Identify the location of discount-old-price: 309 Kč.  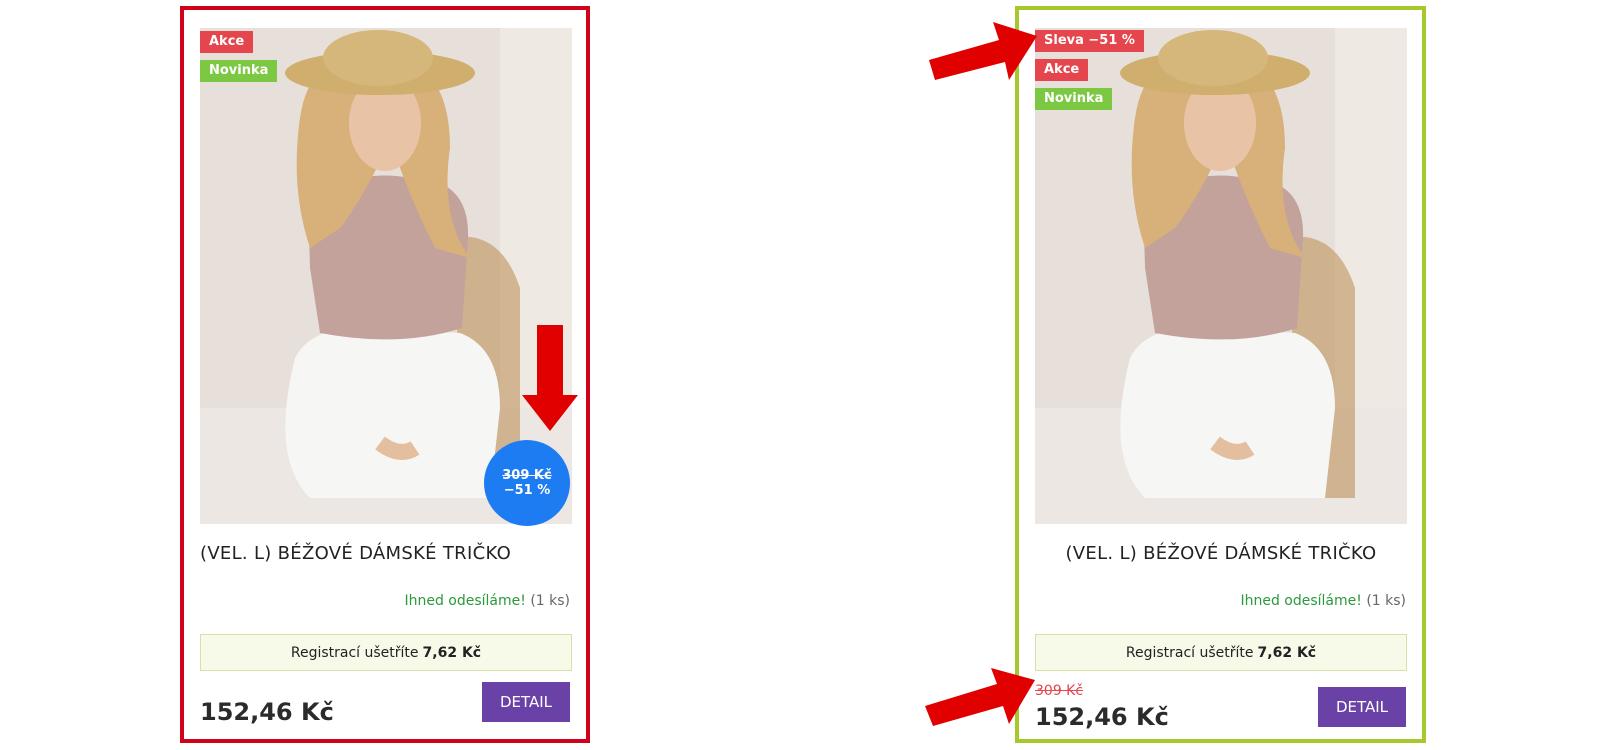
(527, 475).